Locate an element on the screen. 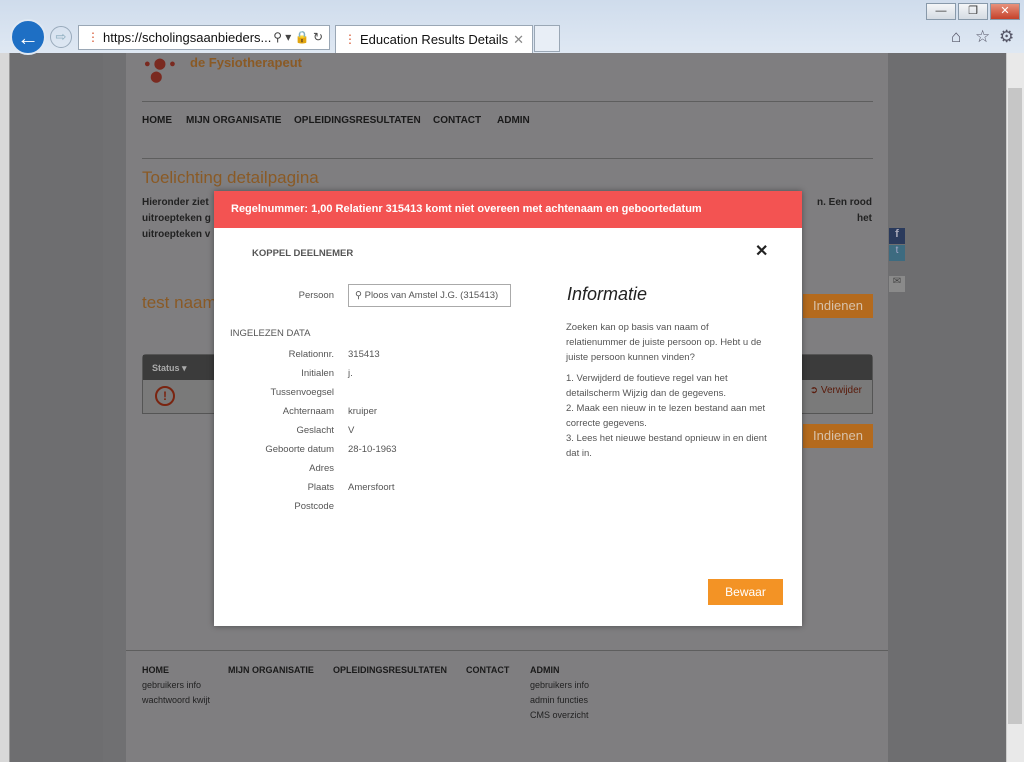 This screenshot has height=762, width=1024. close-icon: ✕ is located at coordinates (761, 251).